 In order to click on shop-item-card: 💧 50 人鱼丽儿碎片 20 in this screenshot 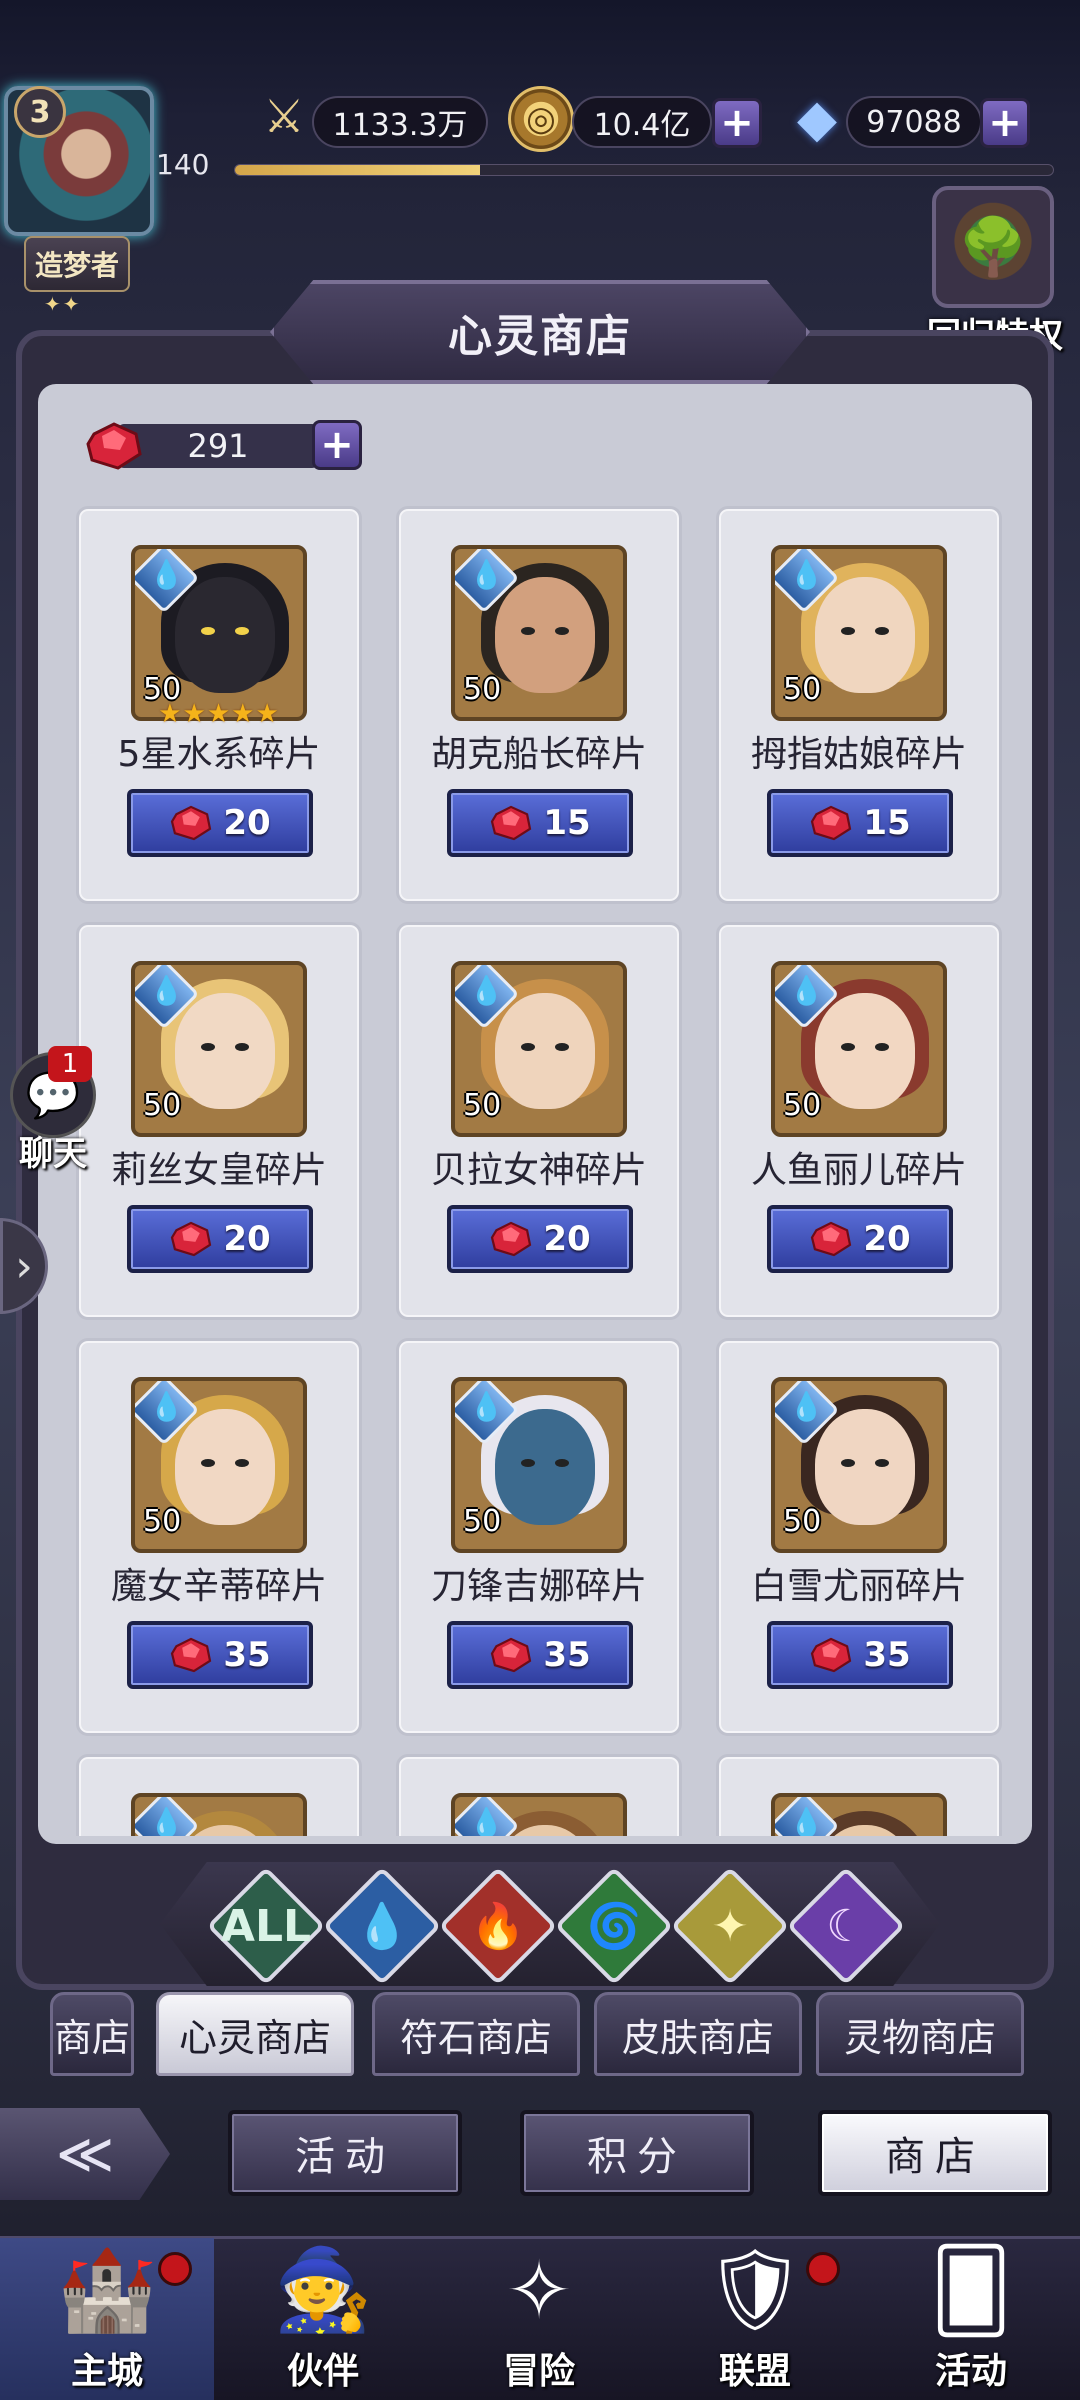, I will do `click(859, 1121)`.